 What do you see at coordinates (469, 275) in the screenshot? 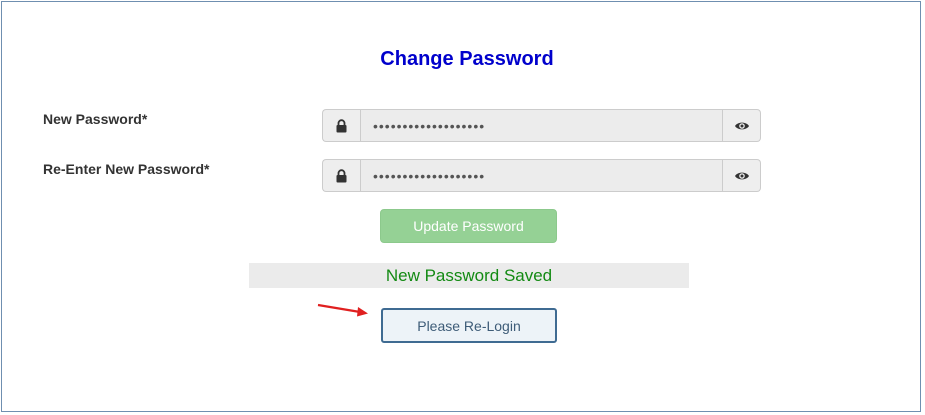
I see `status-message: New Password Saved` at bounding box center [469, 275].